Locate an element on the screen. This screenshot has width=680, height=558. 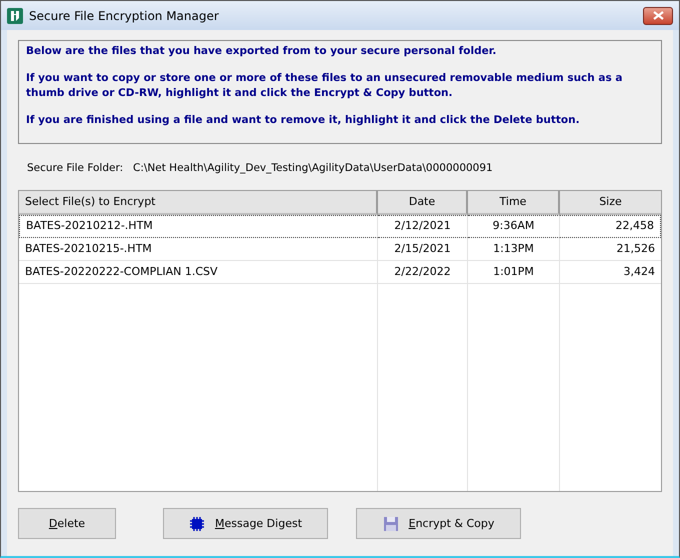
column-header: Select File(s) to Encrypt is located at coordinates (198, 203).